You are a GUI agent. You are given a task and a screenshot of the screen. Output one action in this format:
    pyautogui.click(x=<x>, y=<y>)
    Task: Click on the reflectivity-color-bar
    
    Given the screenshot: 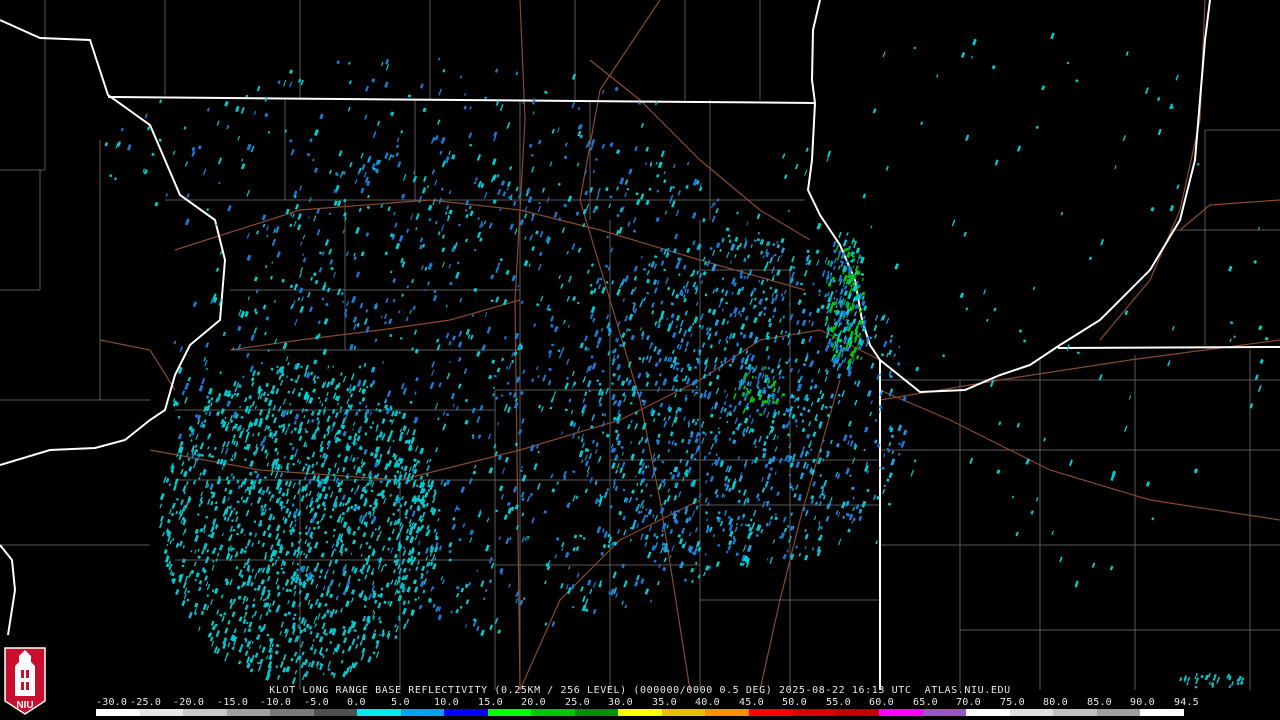 What is the action you would take?
    pyautogui.click(x=640, y=712)
    